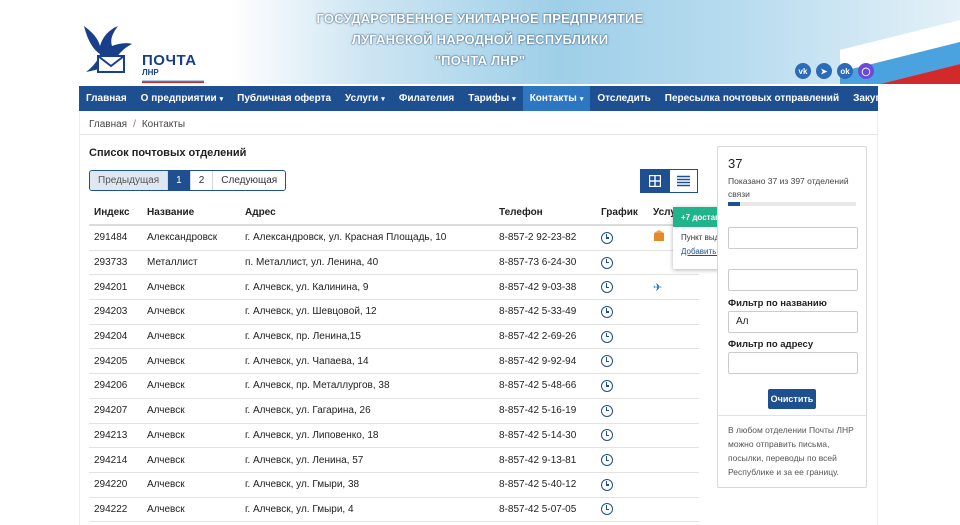  I want to click on cell-phone: 8-857-42 9-03-38, so click(538, 287).